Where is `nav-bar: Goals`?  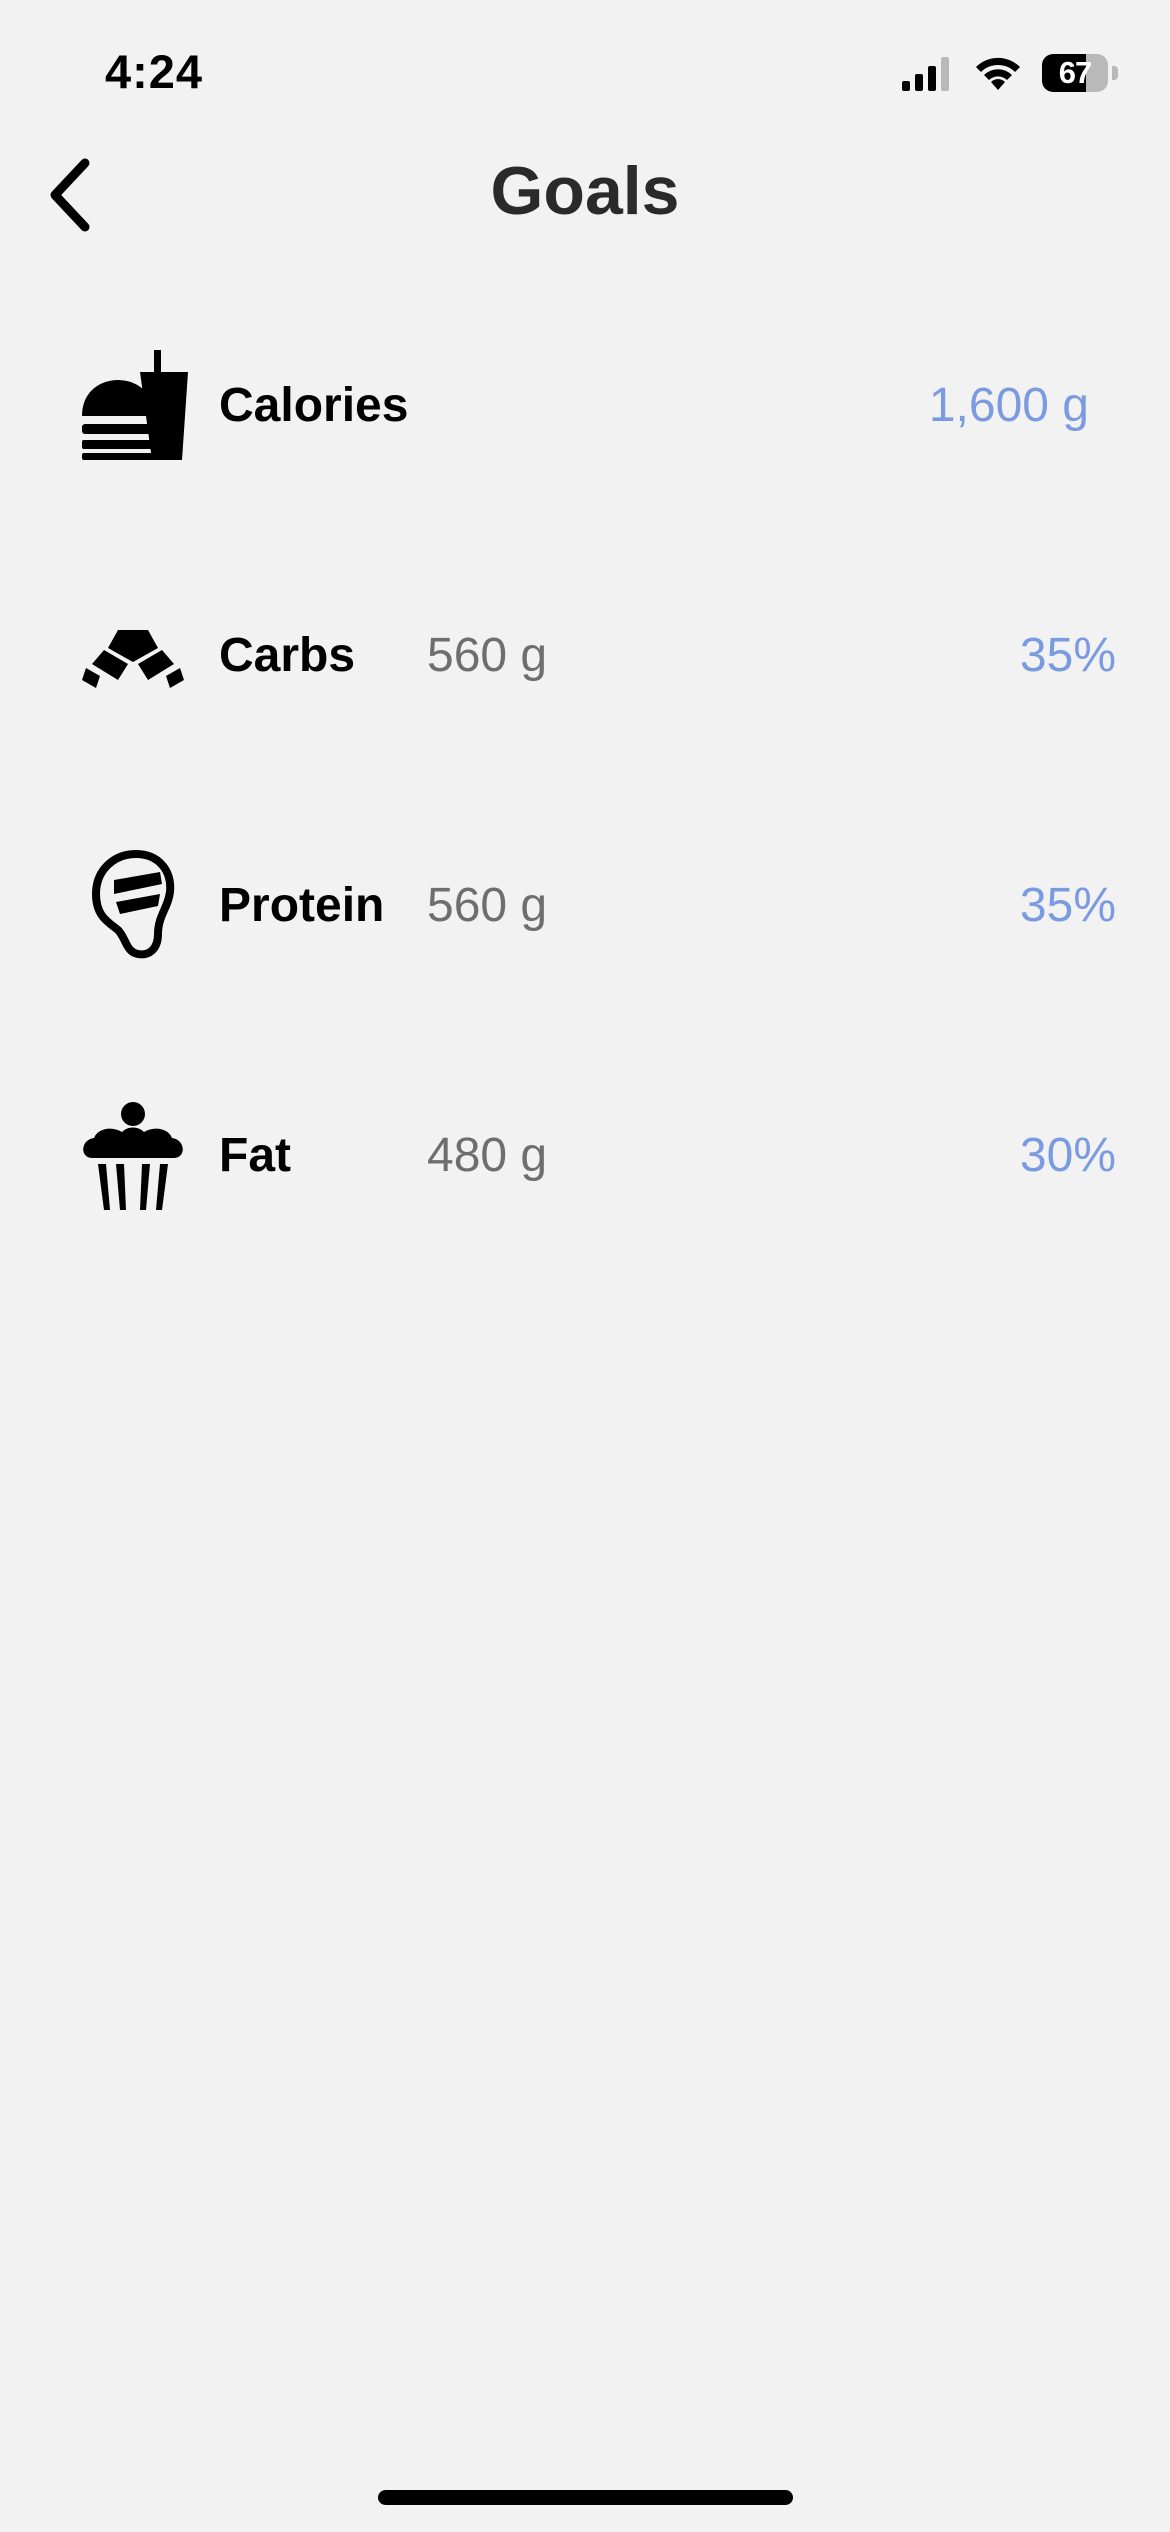
nav-bar: Goals is located at coordinates (585, 195).